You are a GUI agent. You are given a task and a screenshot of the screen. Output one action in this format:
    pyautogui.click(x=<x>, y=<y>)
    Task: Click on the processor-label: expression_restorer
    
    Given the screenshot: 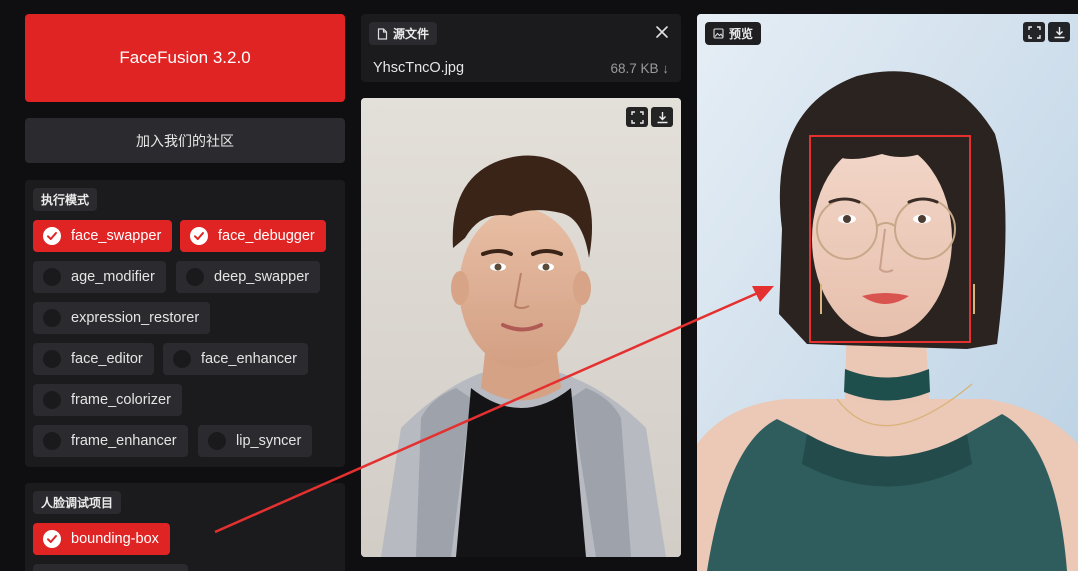 What is the action you would take?
    pyautogui.click(x=135, y=318)
    